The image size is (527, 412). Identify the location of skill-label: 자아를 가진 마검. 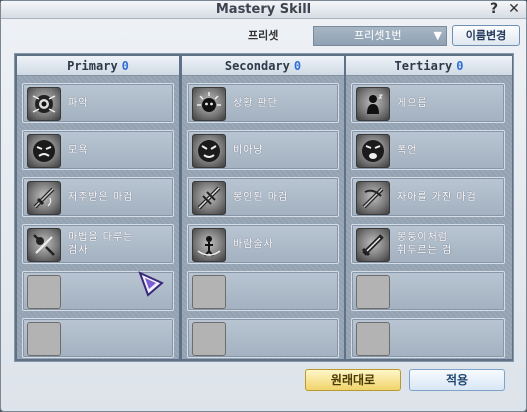
(437, 197).